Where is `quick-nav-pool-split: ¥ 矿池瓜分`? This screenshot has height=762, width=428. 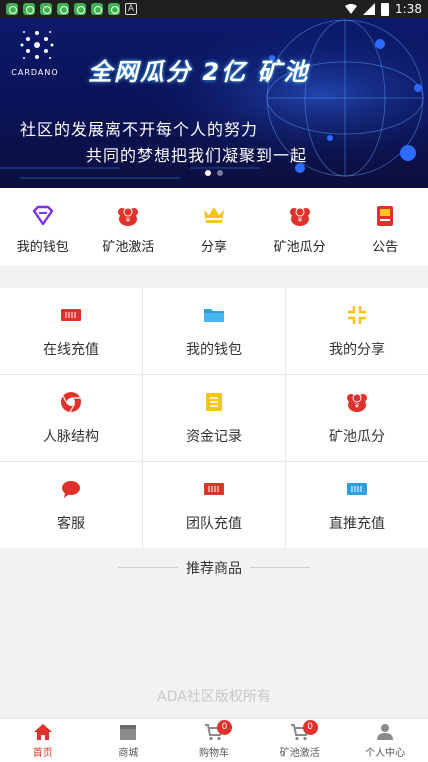
quick-nav-pool-split: ¥ 矿池瓜分 is located at coordinates (300, 227).